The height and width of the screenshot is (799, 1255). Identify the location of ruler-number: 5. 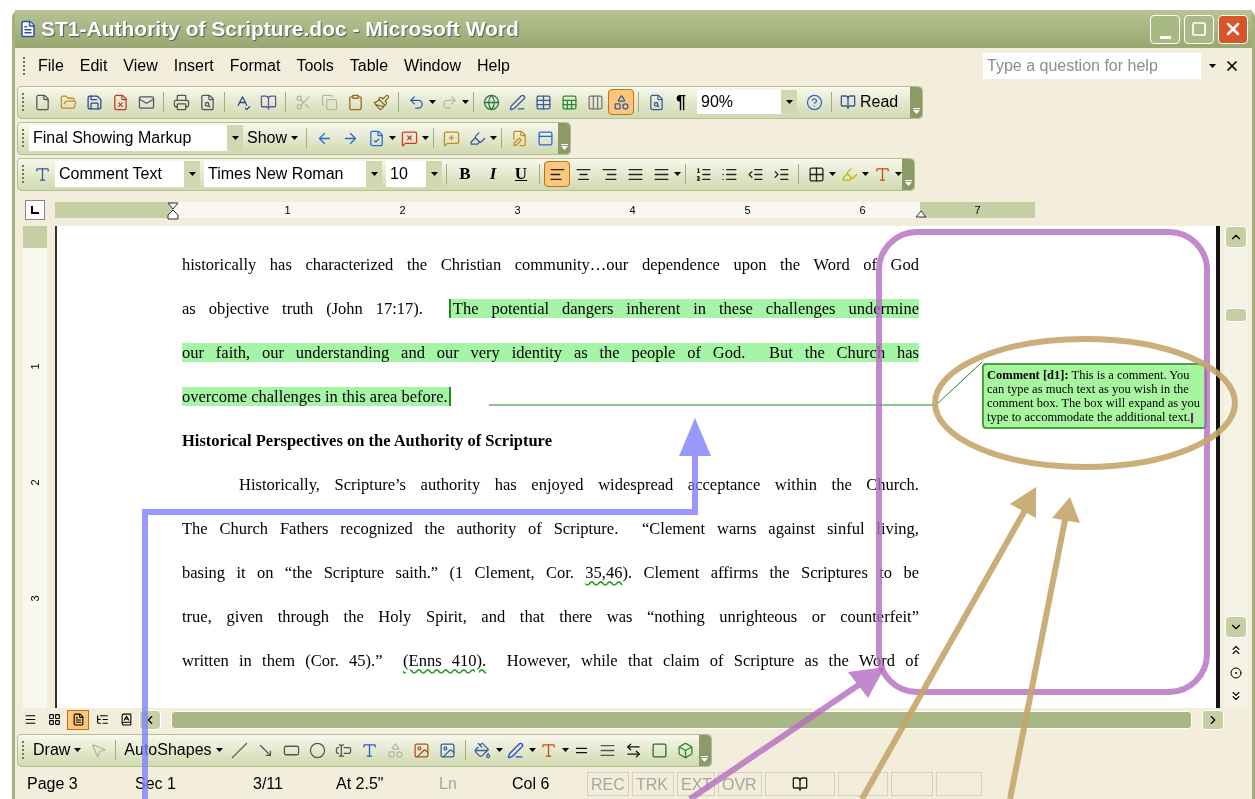
(747, 210).